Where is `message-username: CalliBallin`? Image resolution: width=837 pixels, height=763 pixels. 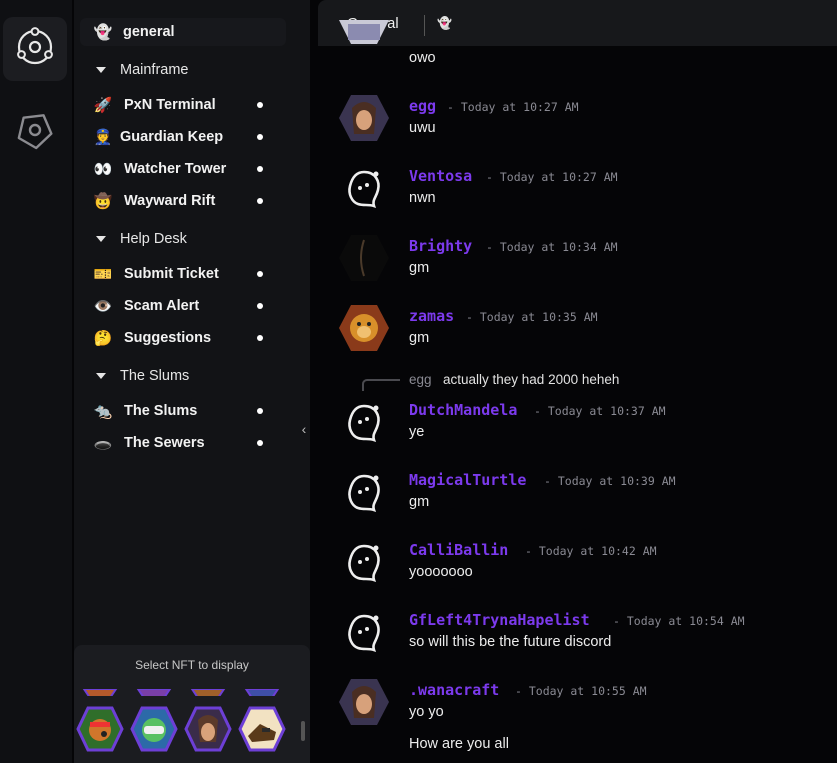
message-username: CalliBallin is located at coordinates (458, 550).